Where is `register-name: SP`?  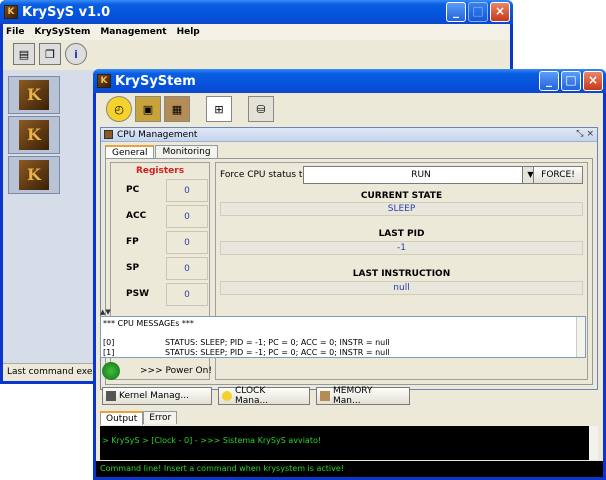 register-name: SP is located at coordinates (133, 268).